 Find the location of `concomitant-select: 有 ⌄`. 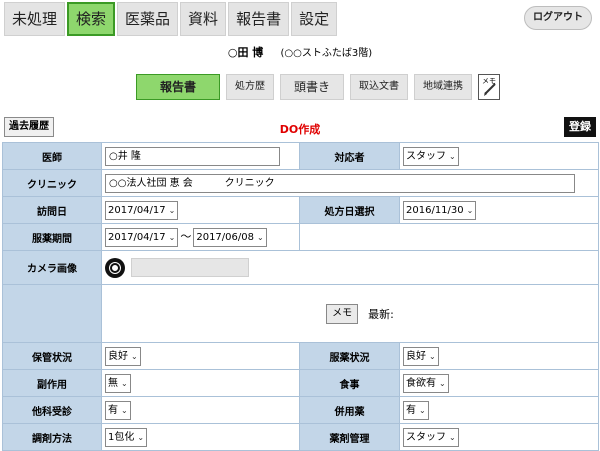

concomitant-select: 有 ⌄ is located at coordinates (416, 410).